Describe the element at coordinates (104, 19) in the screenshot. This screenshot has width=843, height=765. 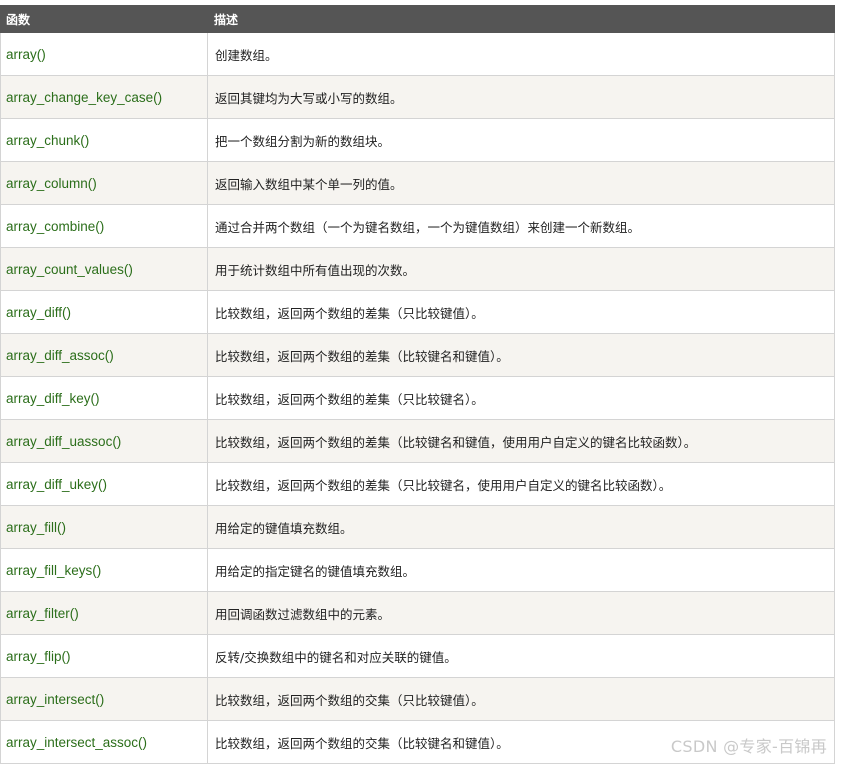
I see `function-column-header: 函数` at that location.